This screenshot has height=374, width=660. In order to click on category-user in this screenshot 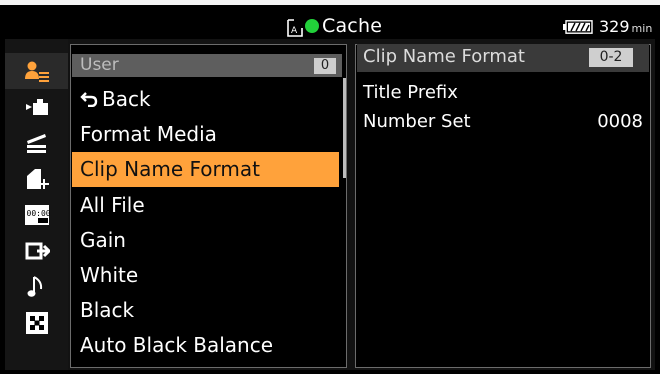, I will do `click(36, 71)`.